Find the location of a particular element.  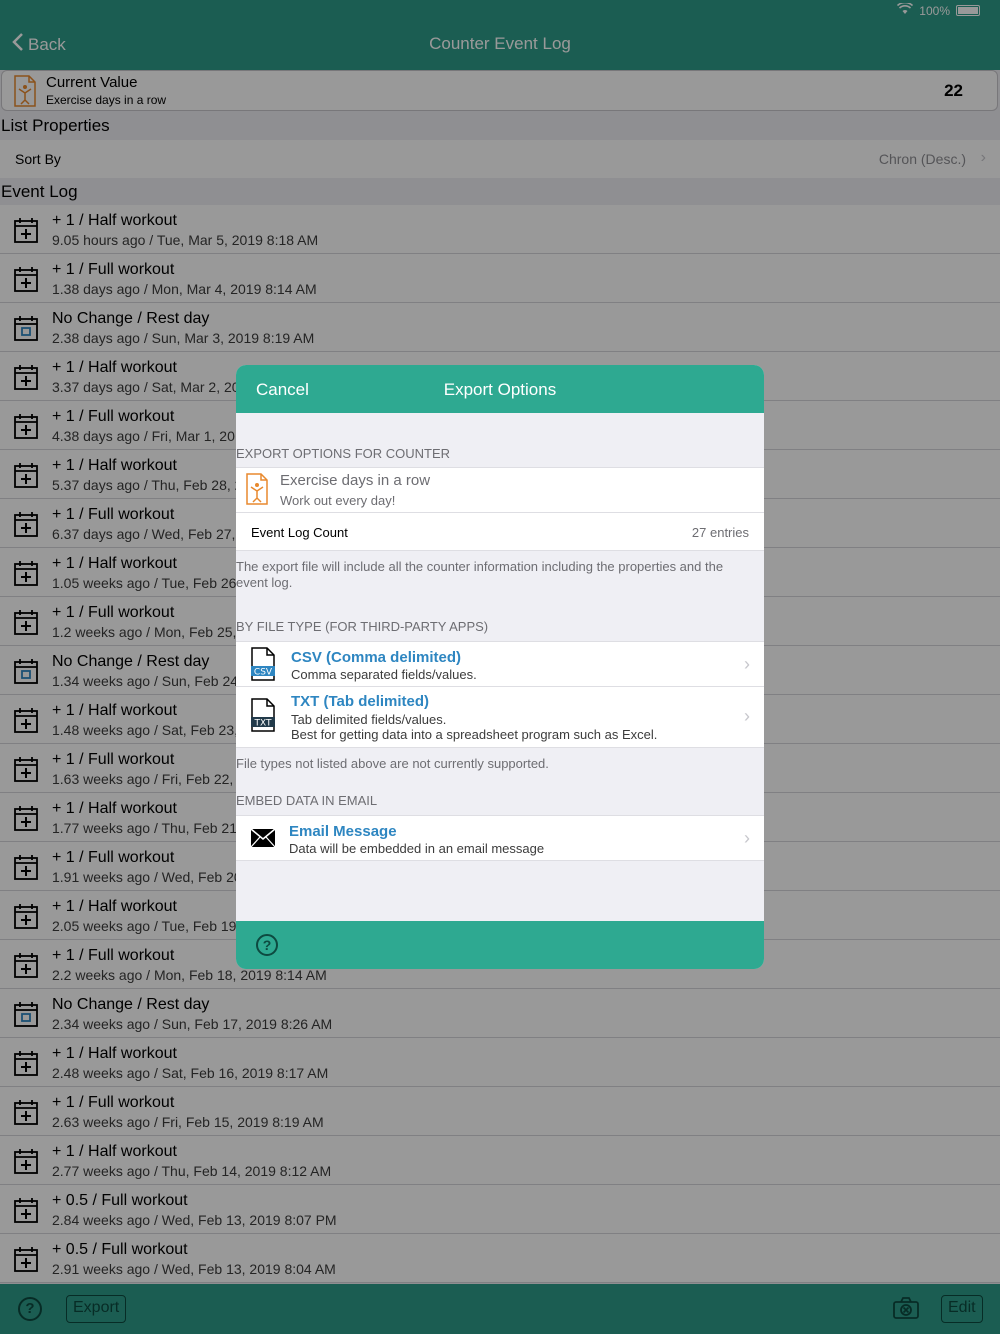

csv-file-icon: CSV is located at coordinates (263, 666).